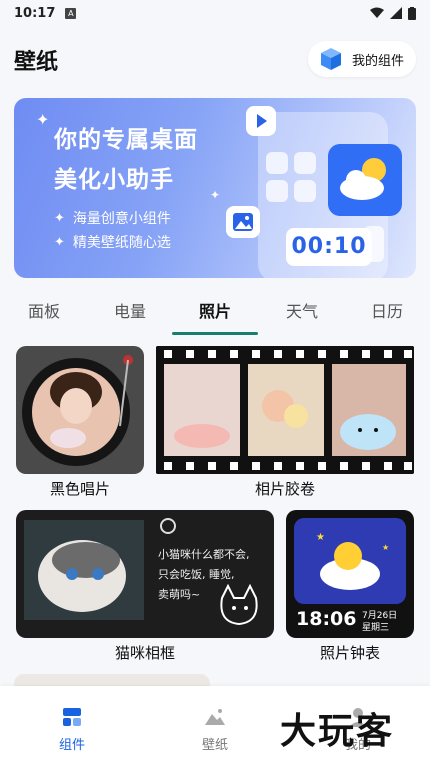 The height and width of the screenshot is (766, 430). Describe the element at coordinates (396, 13) in the screenshot. I see `signal-icon` at that location.